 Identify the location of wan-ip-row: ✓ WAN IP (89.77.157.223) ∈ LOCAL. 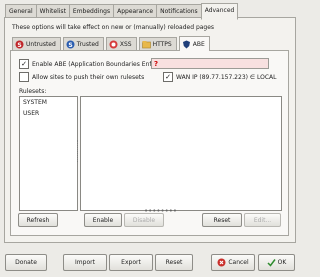
(220, 77).